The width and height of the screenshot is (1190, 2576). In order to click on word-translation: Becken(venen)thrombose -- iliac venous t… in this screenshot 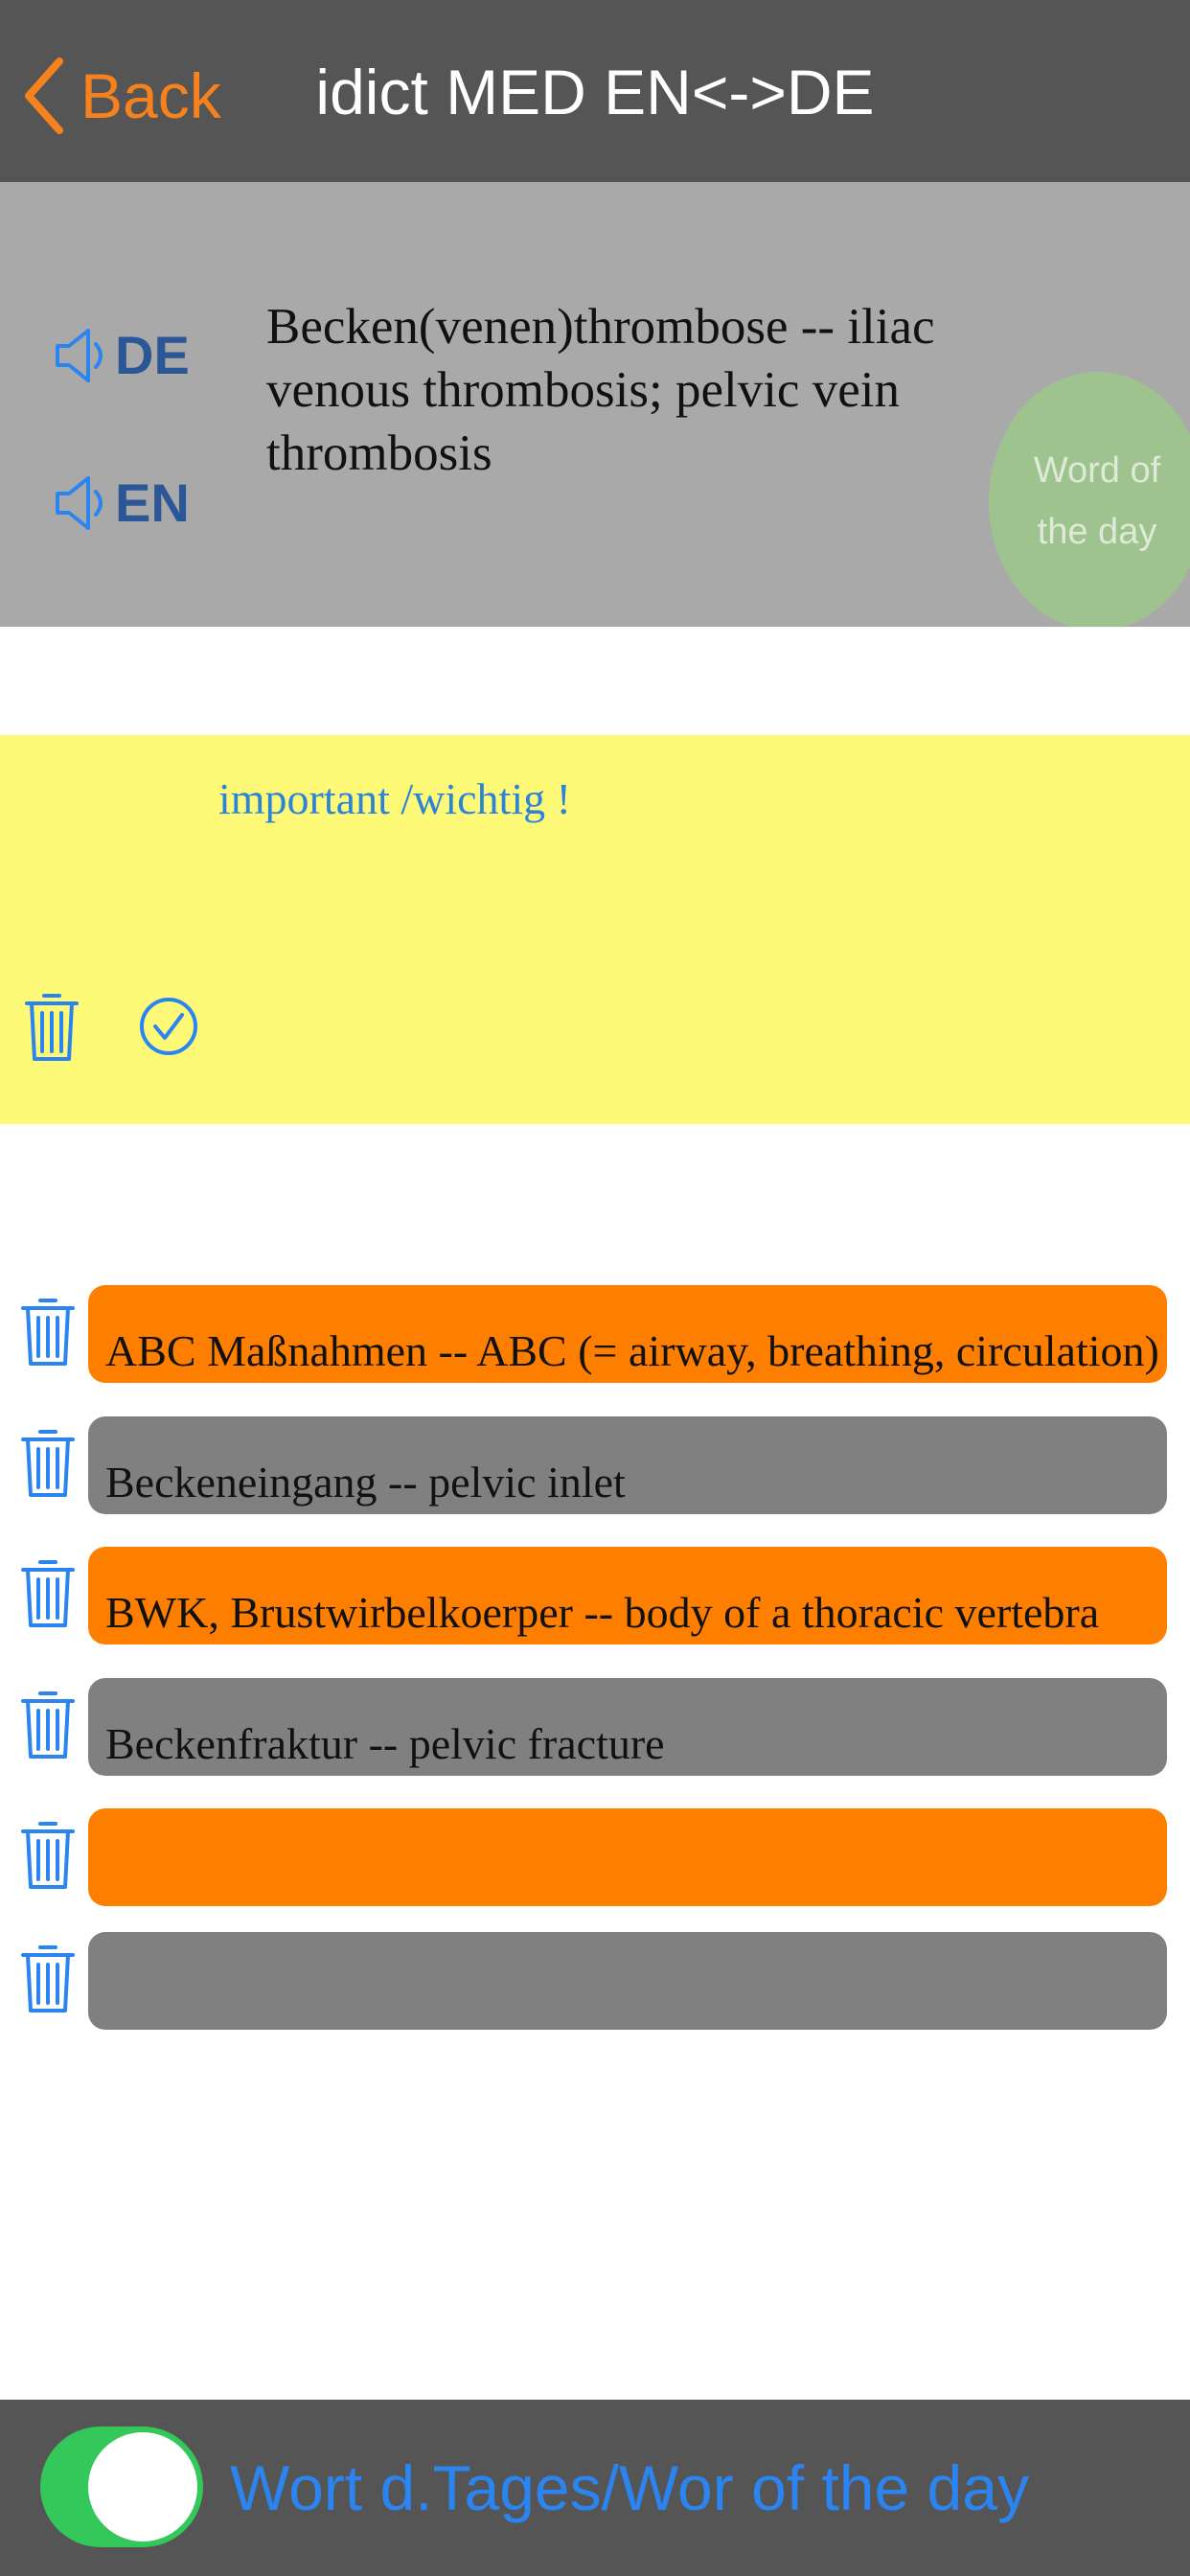, I will do `click(601, 390)`.